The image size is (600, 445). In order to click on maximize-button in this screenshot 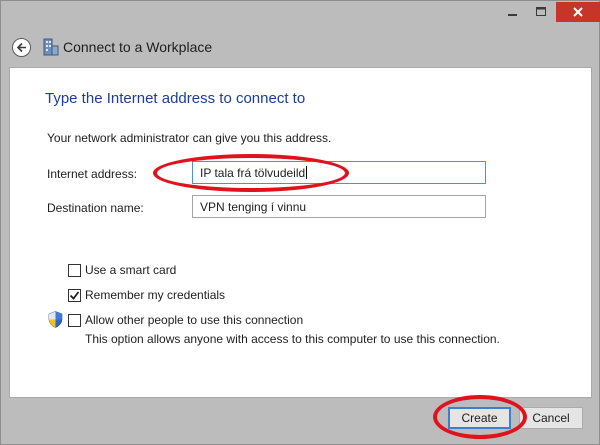, I will do `click(540, 12)`.